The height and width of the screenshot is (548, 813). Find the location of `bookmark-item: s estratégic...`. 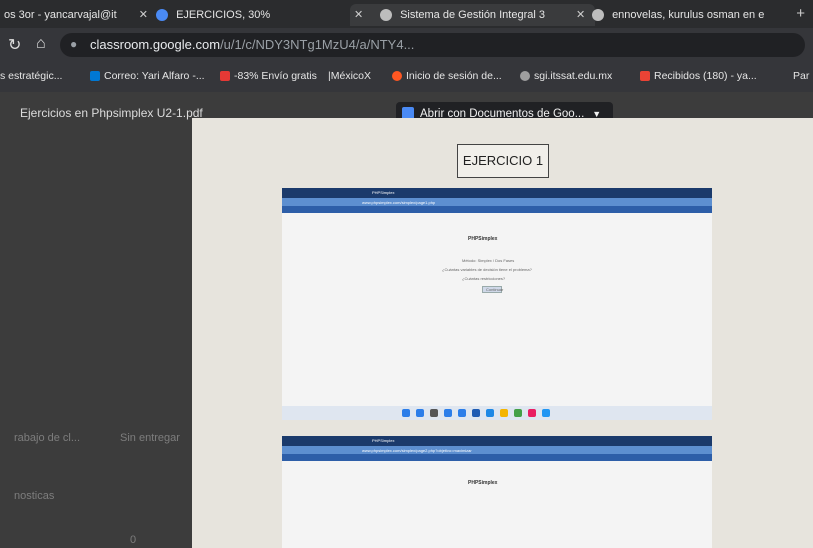

bookmark-item: s estratégic... is located at coordinates (31, 76).